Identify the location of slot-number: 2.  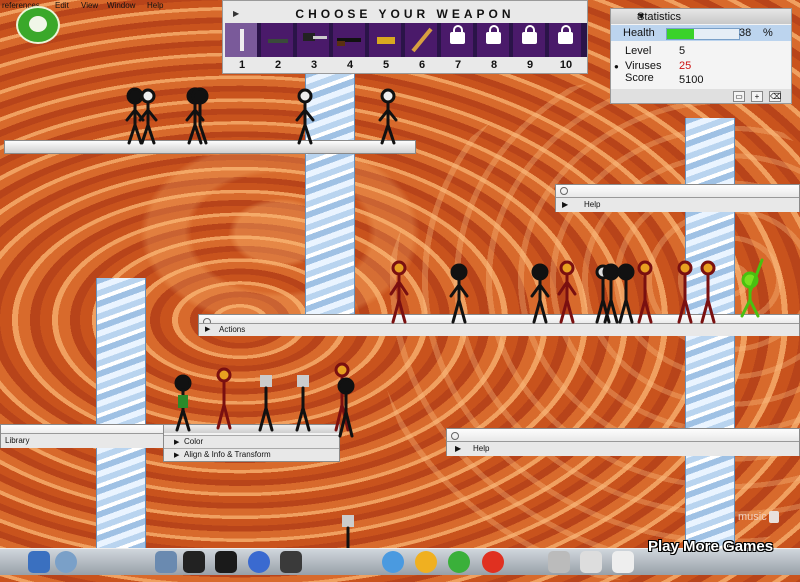
(278, 65).